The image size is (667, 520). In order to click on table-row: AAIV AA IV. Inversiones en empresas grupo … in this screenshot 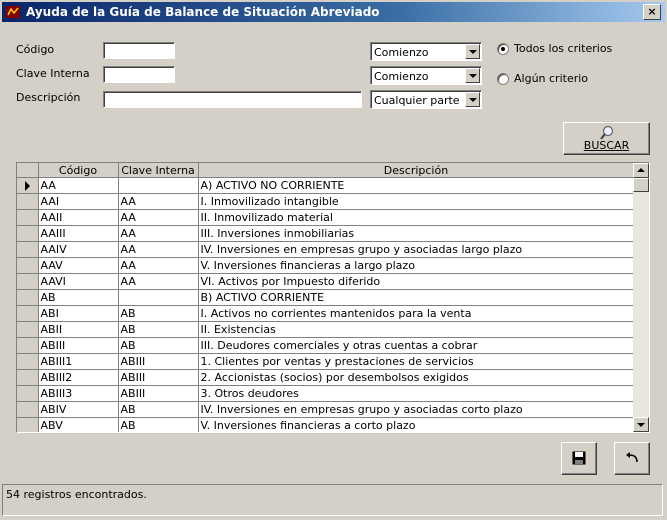, I will do `click(326, 249)`.